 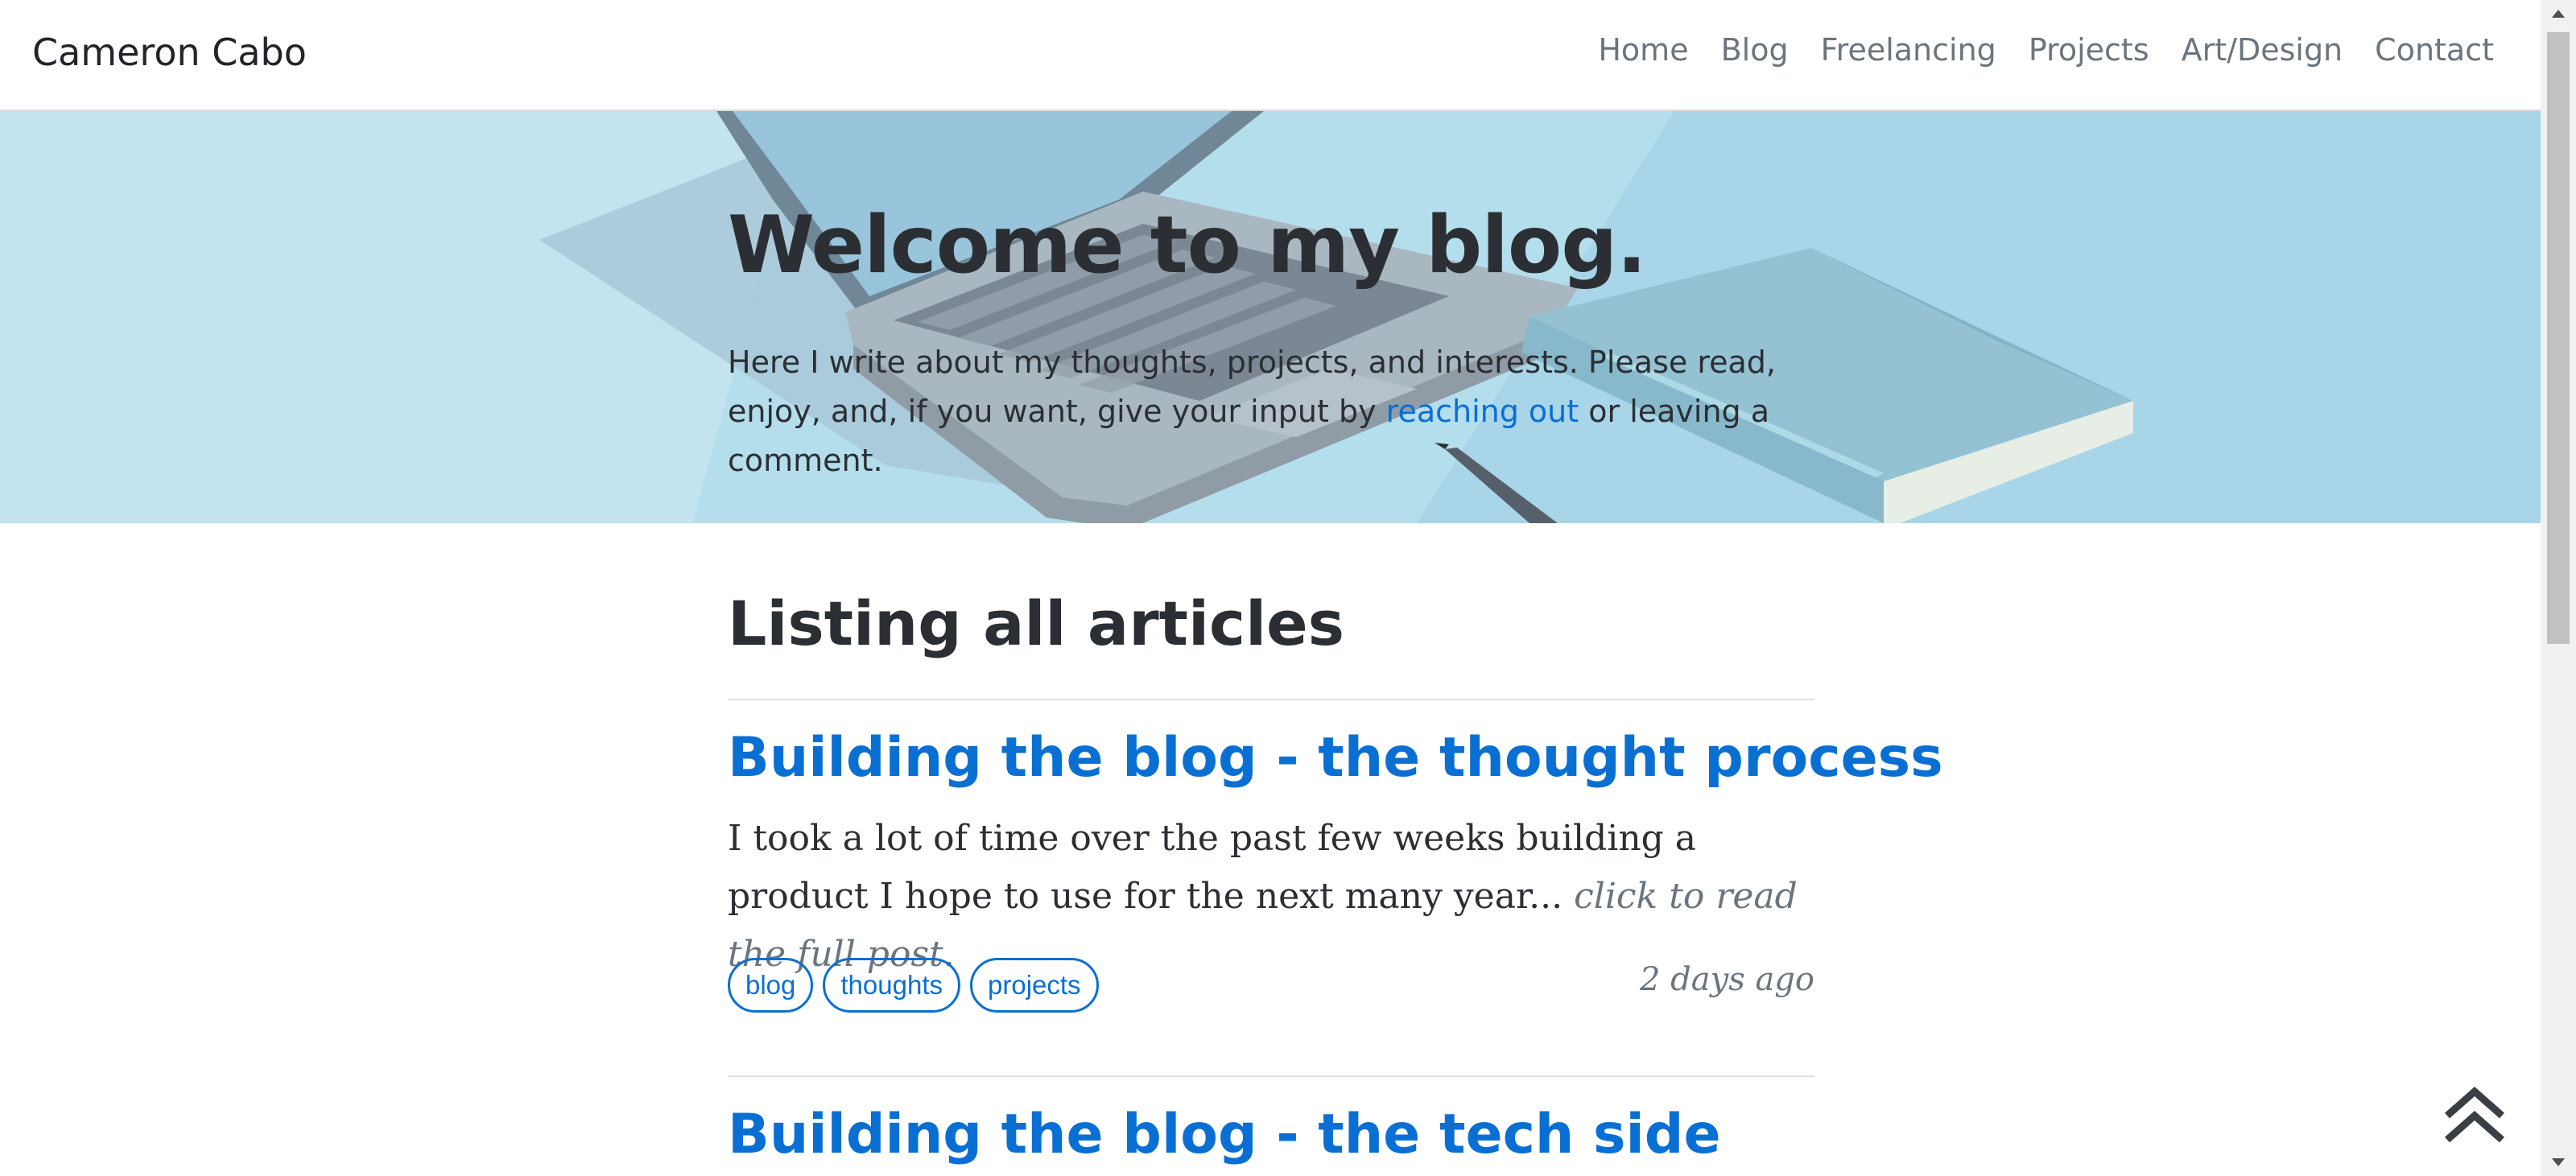 I want to click on section-title: Listing all articles, so click(x=1036, y=623).